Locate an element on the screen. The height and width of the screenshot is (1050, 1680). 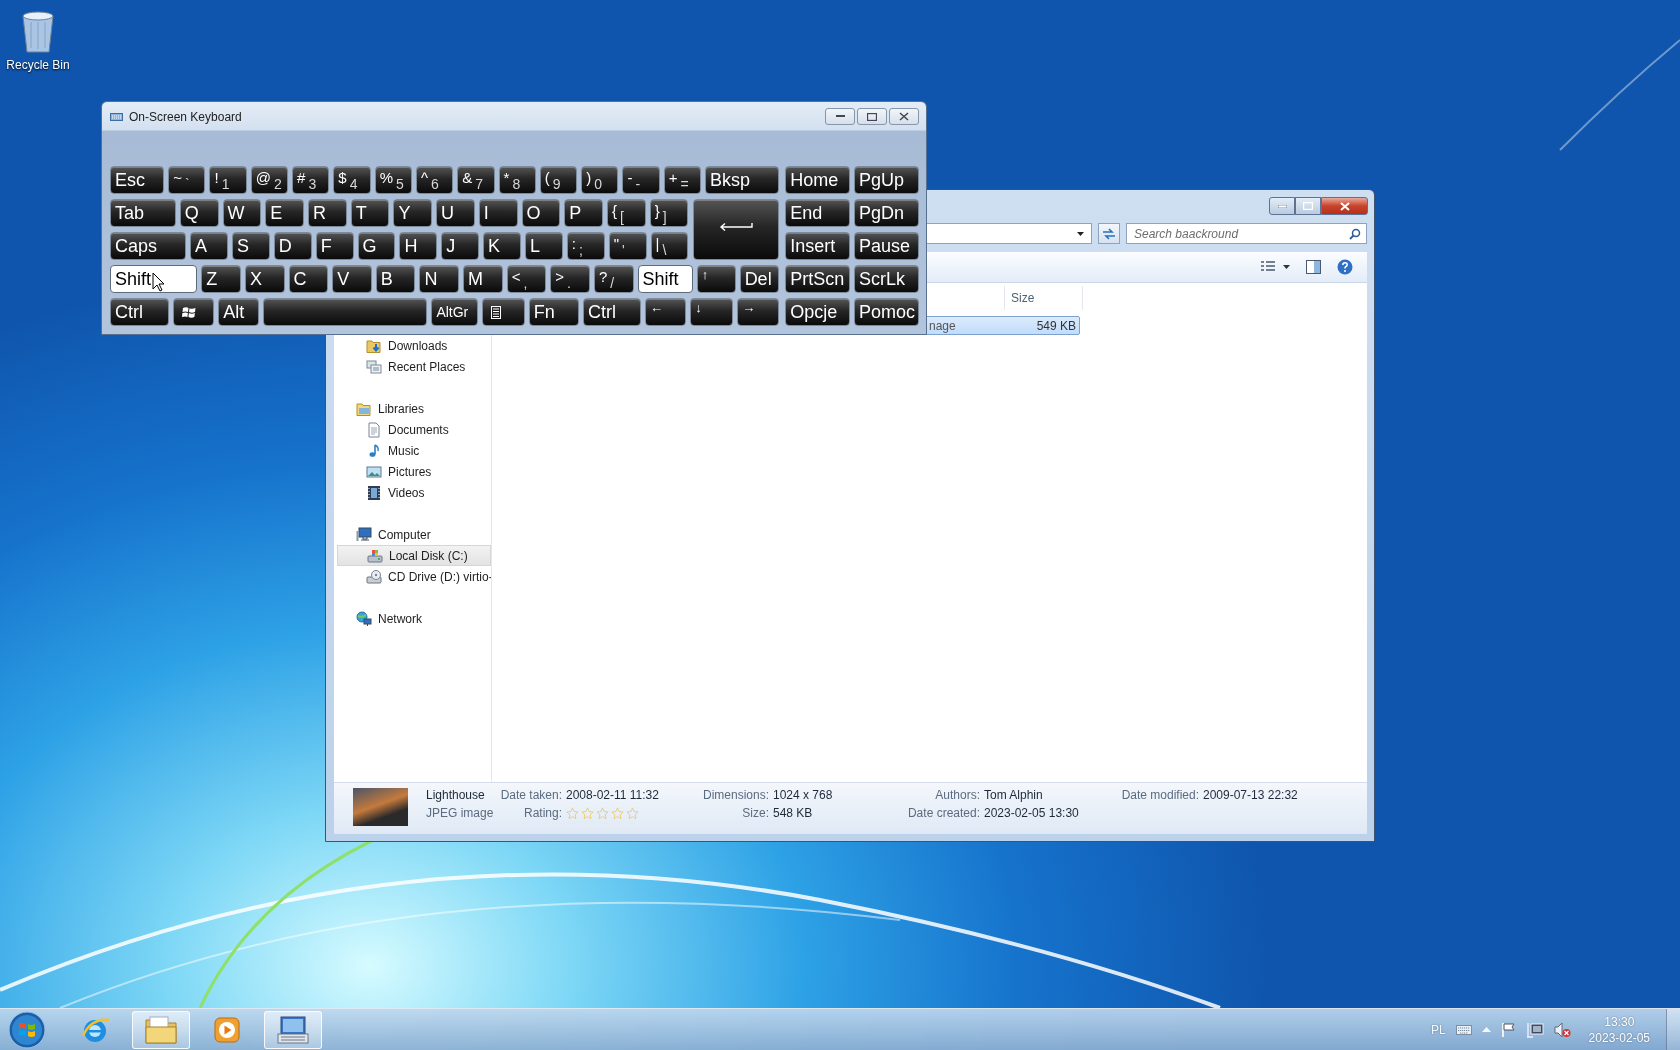
keyboard-key: % 5 is located at coordinates (393, 180).